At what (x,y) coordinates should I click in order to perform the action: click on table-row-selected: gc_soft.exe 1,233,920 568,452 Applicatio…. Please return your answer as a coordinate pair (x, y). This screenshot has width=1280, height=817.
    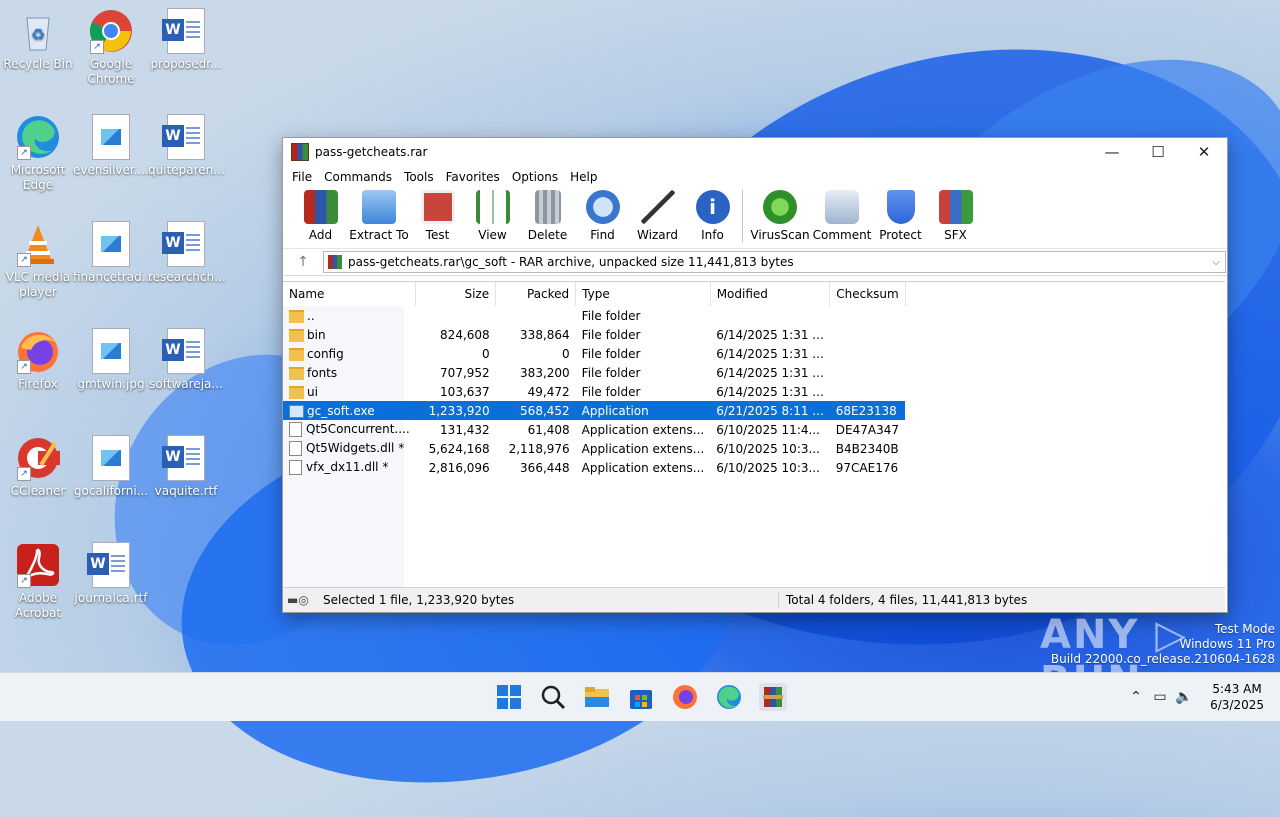
    Looking at the image, I should click on (594, 410).